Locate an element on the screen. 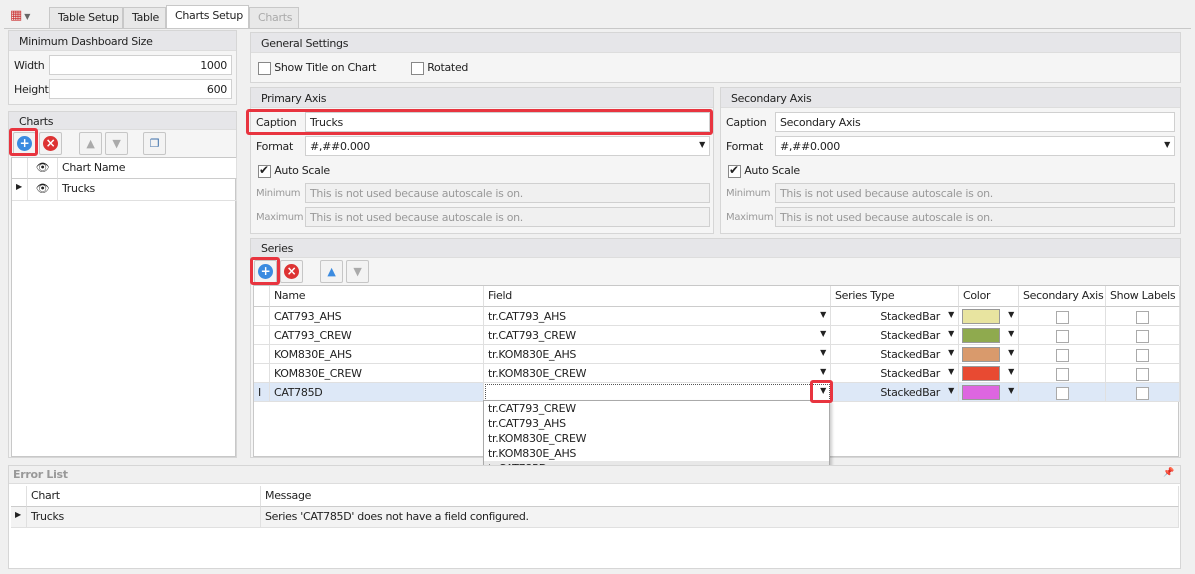 This screenshot has height=574, width=1195. chart-name-cell: Trucks is located at coordinates (147, 190).